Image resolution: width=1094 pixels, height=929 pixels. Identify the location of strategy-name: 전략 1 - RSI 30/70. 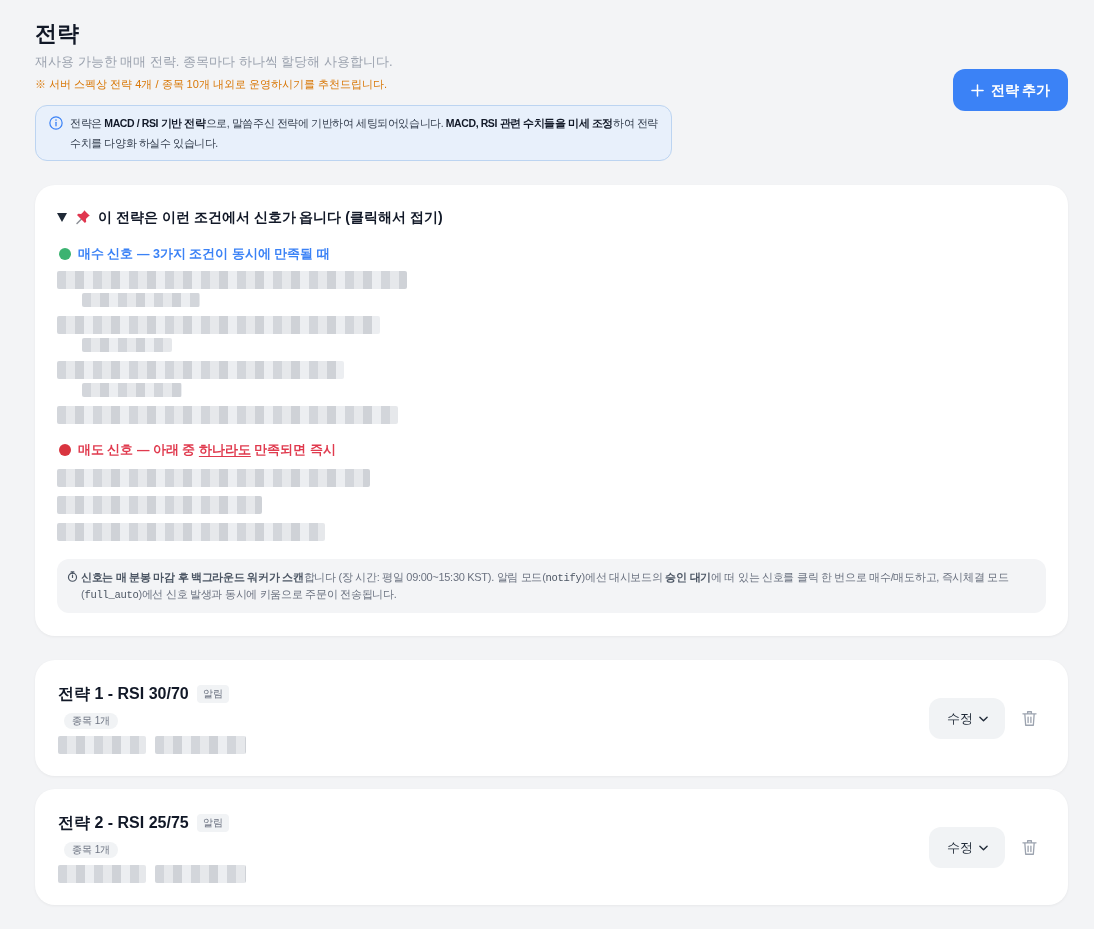
(123, 694).